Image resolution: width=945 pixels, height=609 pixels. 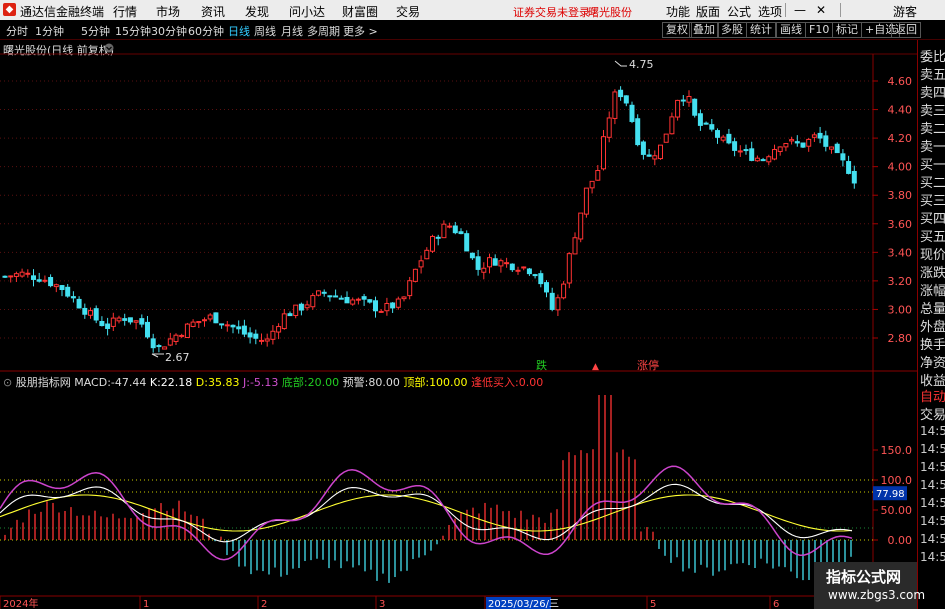 I want to click on panel-item-pct: 涨幅, so click(x=932, y=289).